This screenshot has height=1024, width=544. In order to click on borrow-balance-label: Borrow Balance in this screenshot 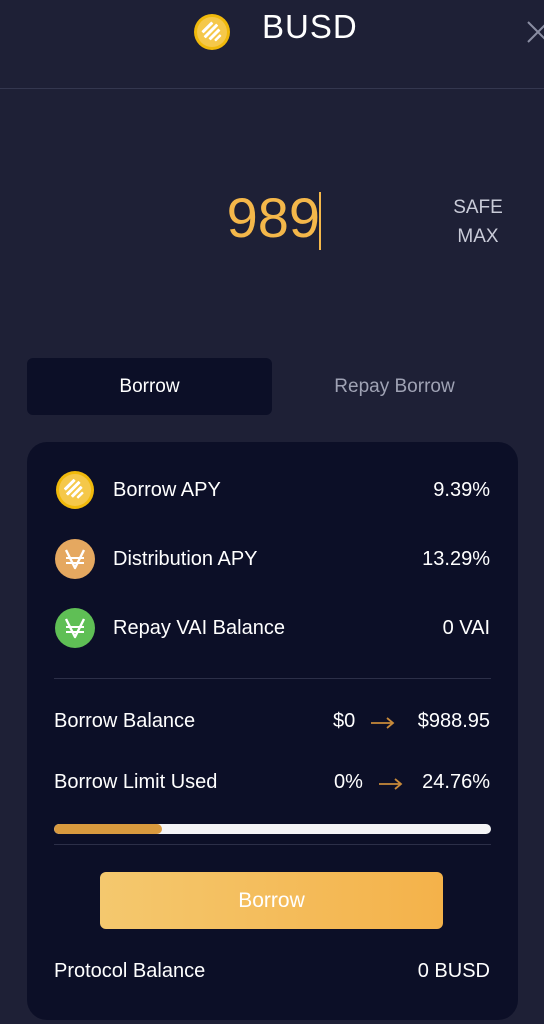, I will do `click(125, 721)`.